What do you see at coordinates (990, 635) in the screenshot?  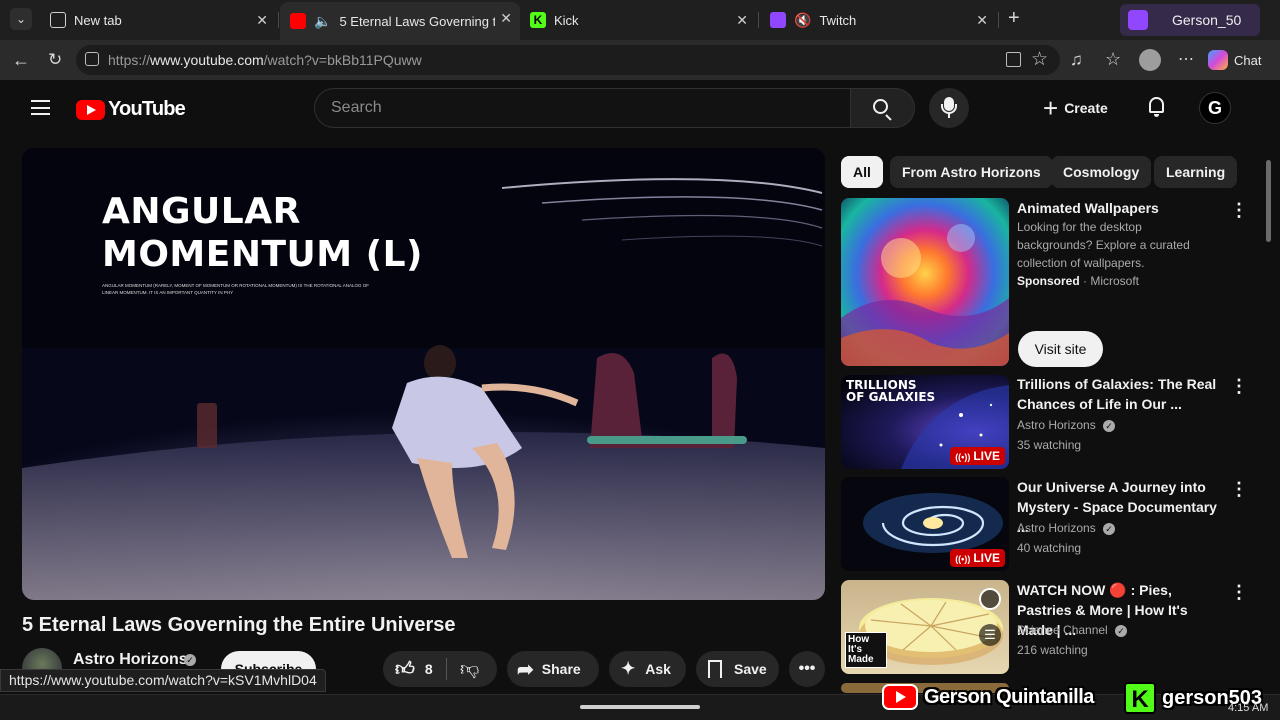 I see `add-to-queue-icon: ☰` at bounding box center [990, 635].